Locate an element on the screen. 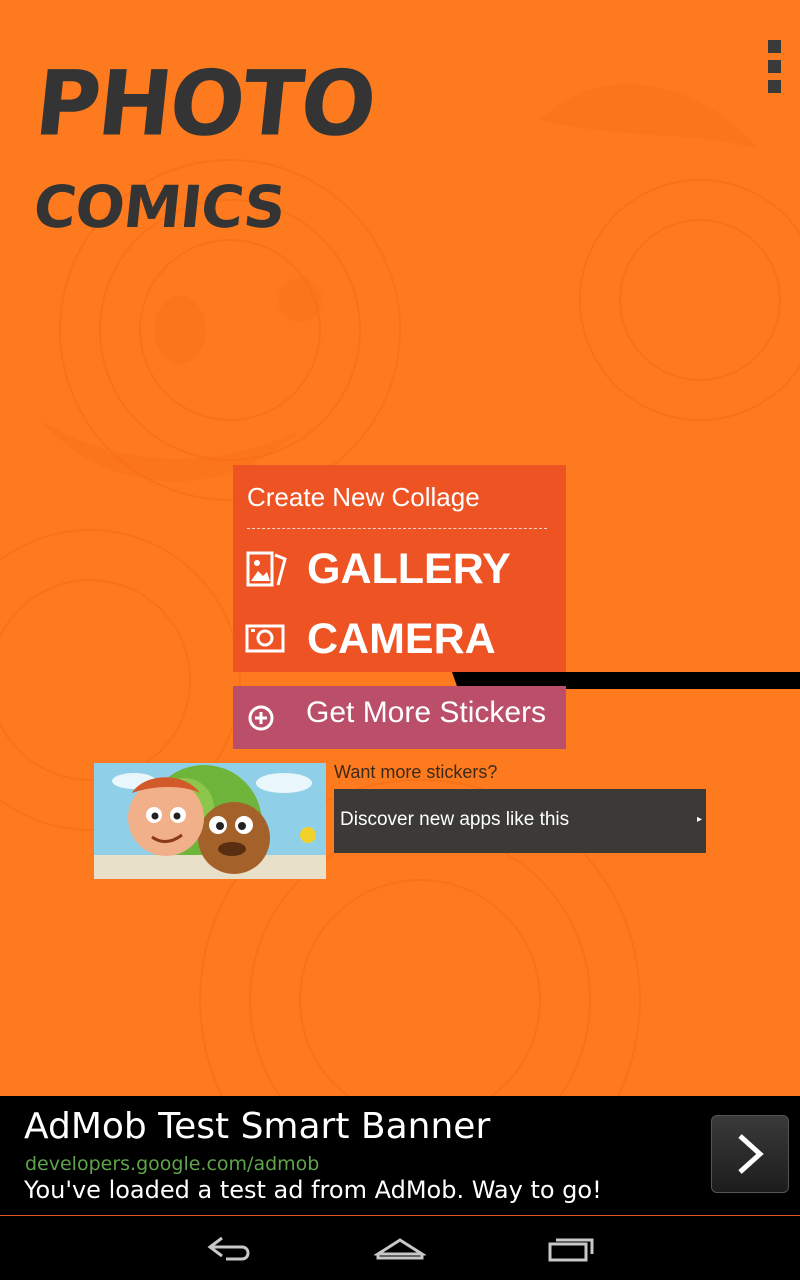 The height and width of the screenshot is (1280, 800). chevron-right-icon is located at coordinates (751, 1154).